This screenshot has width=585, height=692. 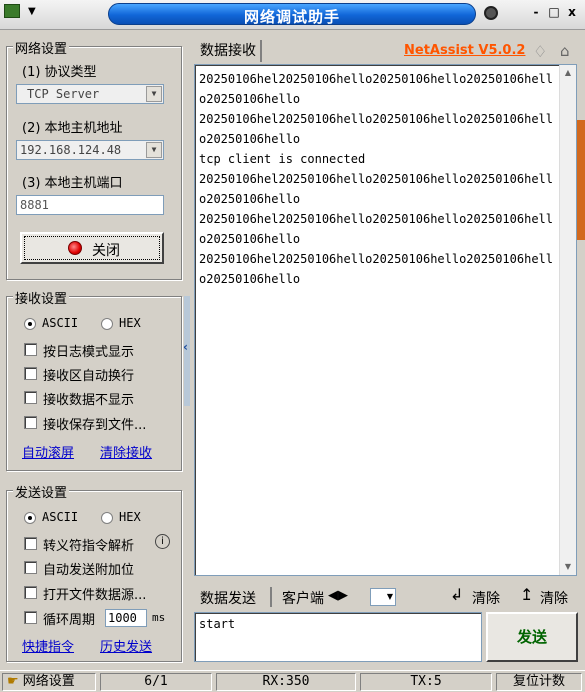 I want to click on group-title: 网络设置, so click(x=41, y=47).